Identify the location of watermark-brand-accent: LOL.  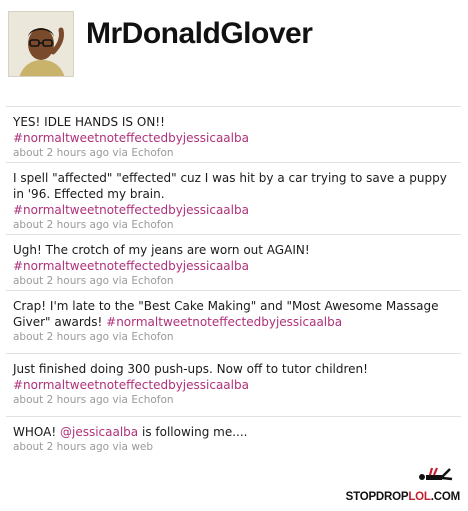
(419, 497).